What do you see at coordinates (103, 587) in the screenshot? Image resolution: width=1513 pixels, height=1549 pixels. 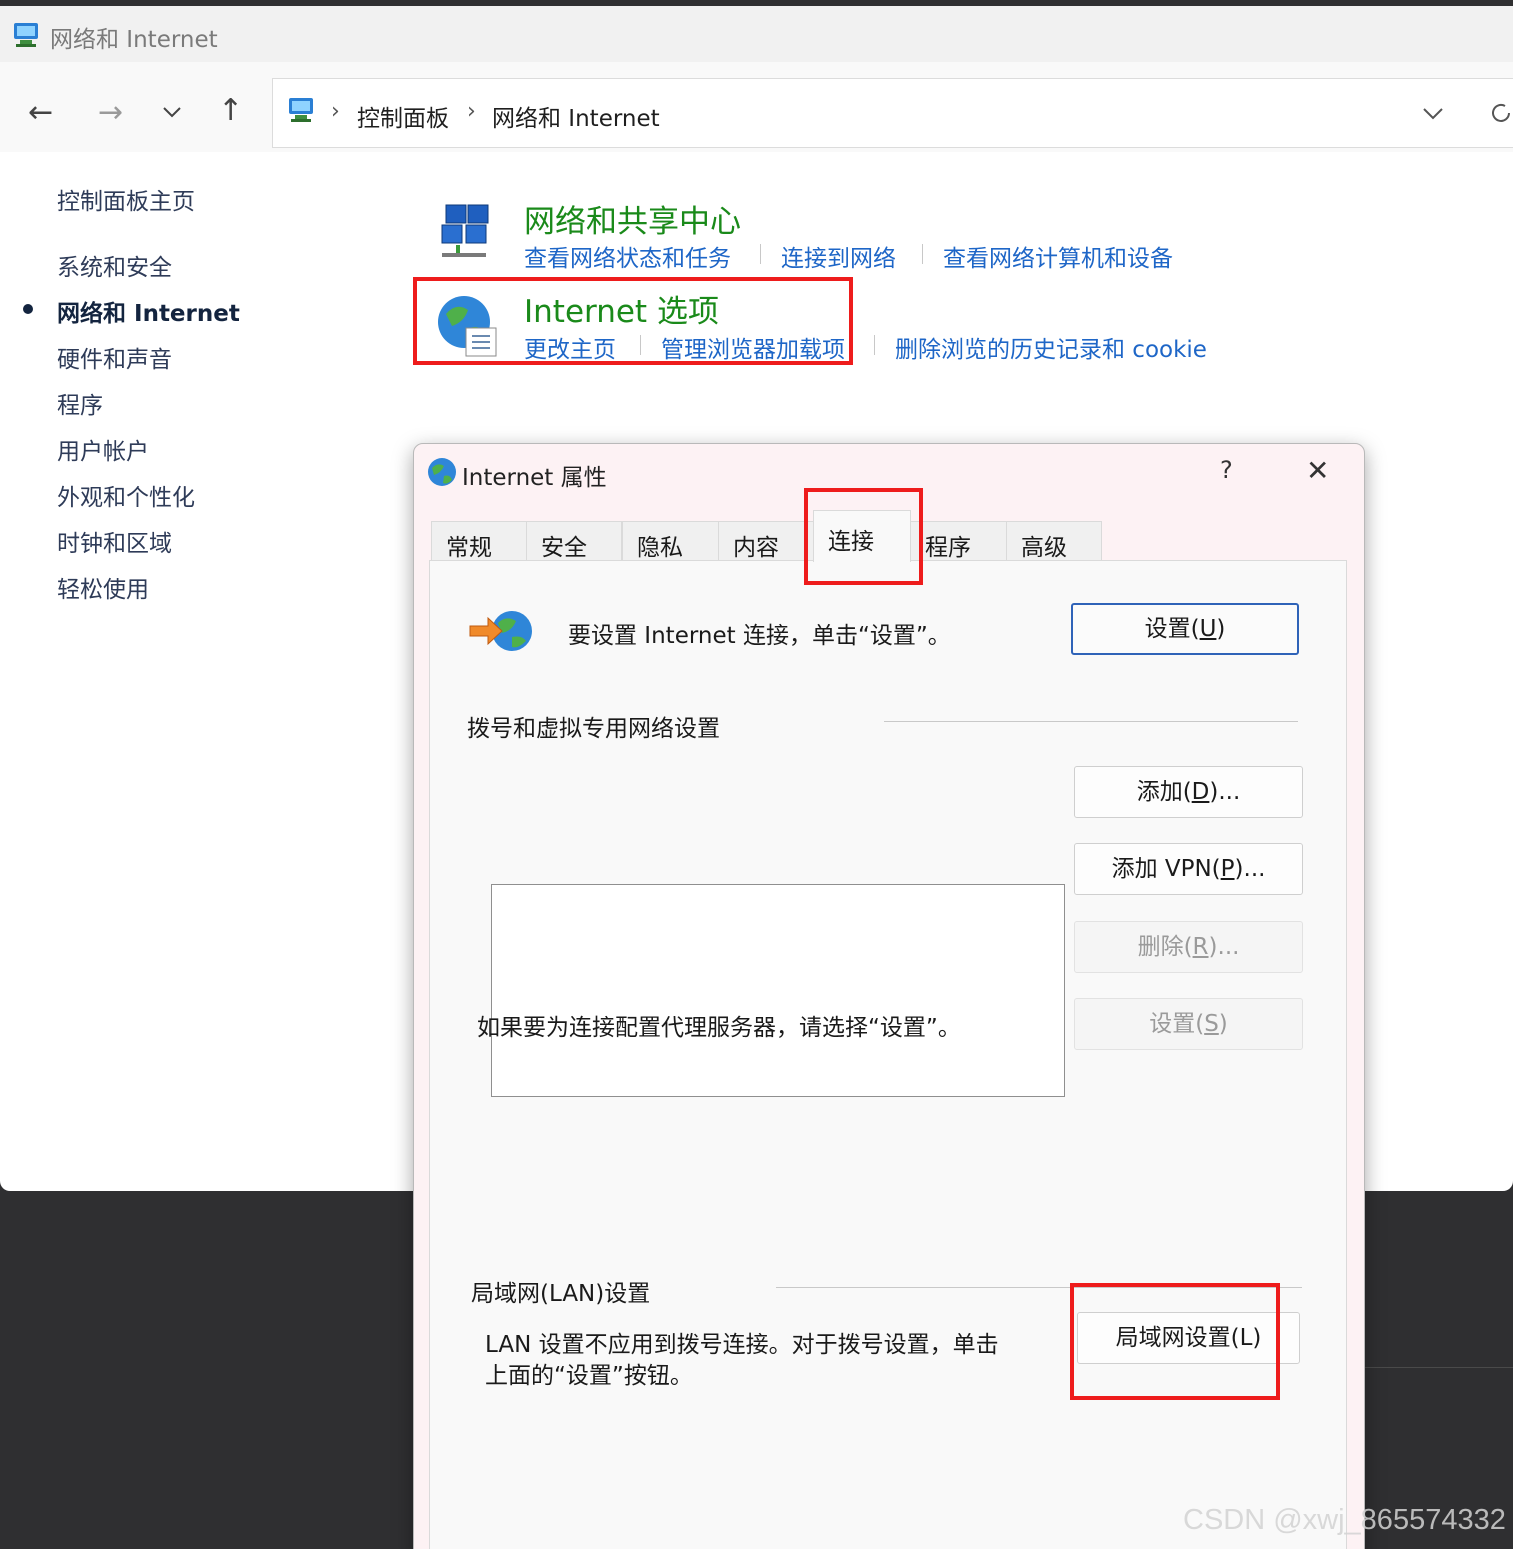 I see `nav-ease-of-access: 轻松使用` at bounding box center [103, 587].